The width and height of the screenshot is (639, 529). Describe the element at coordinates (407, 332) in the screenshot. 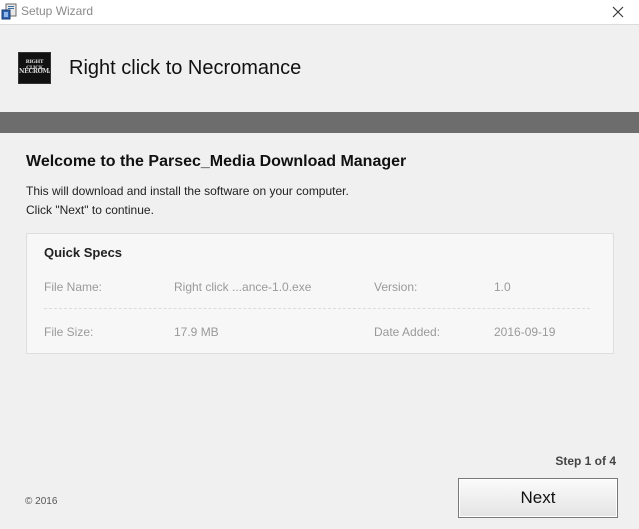

I see `date-added-label: Date Added:` at that location.